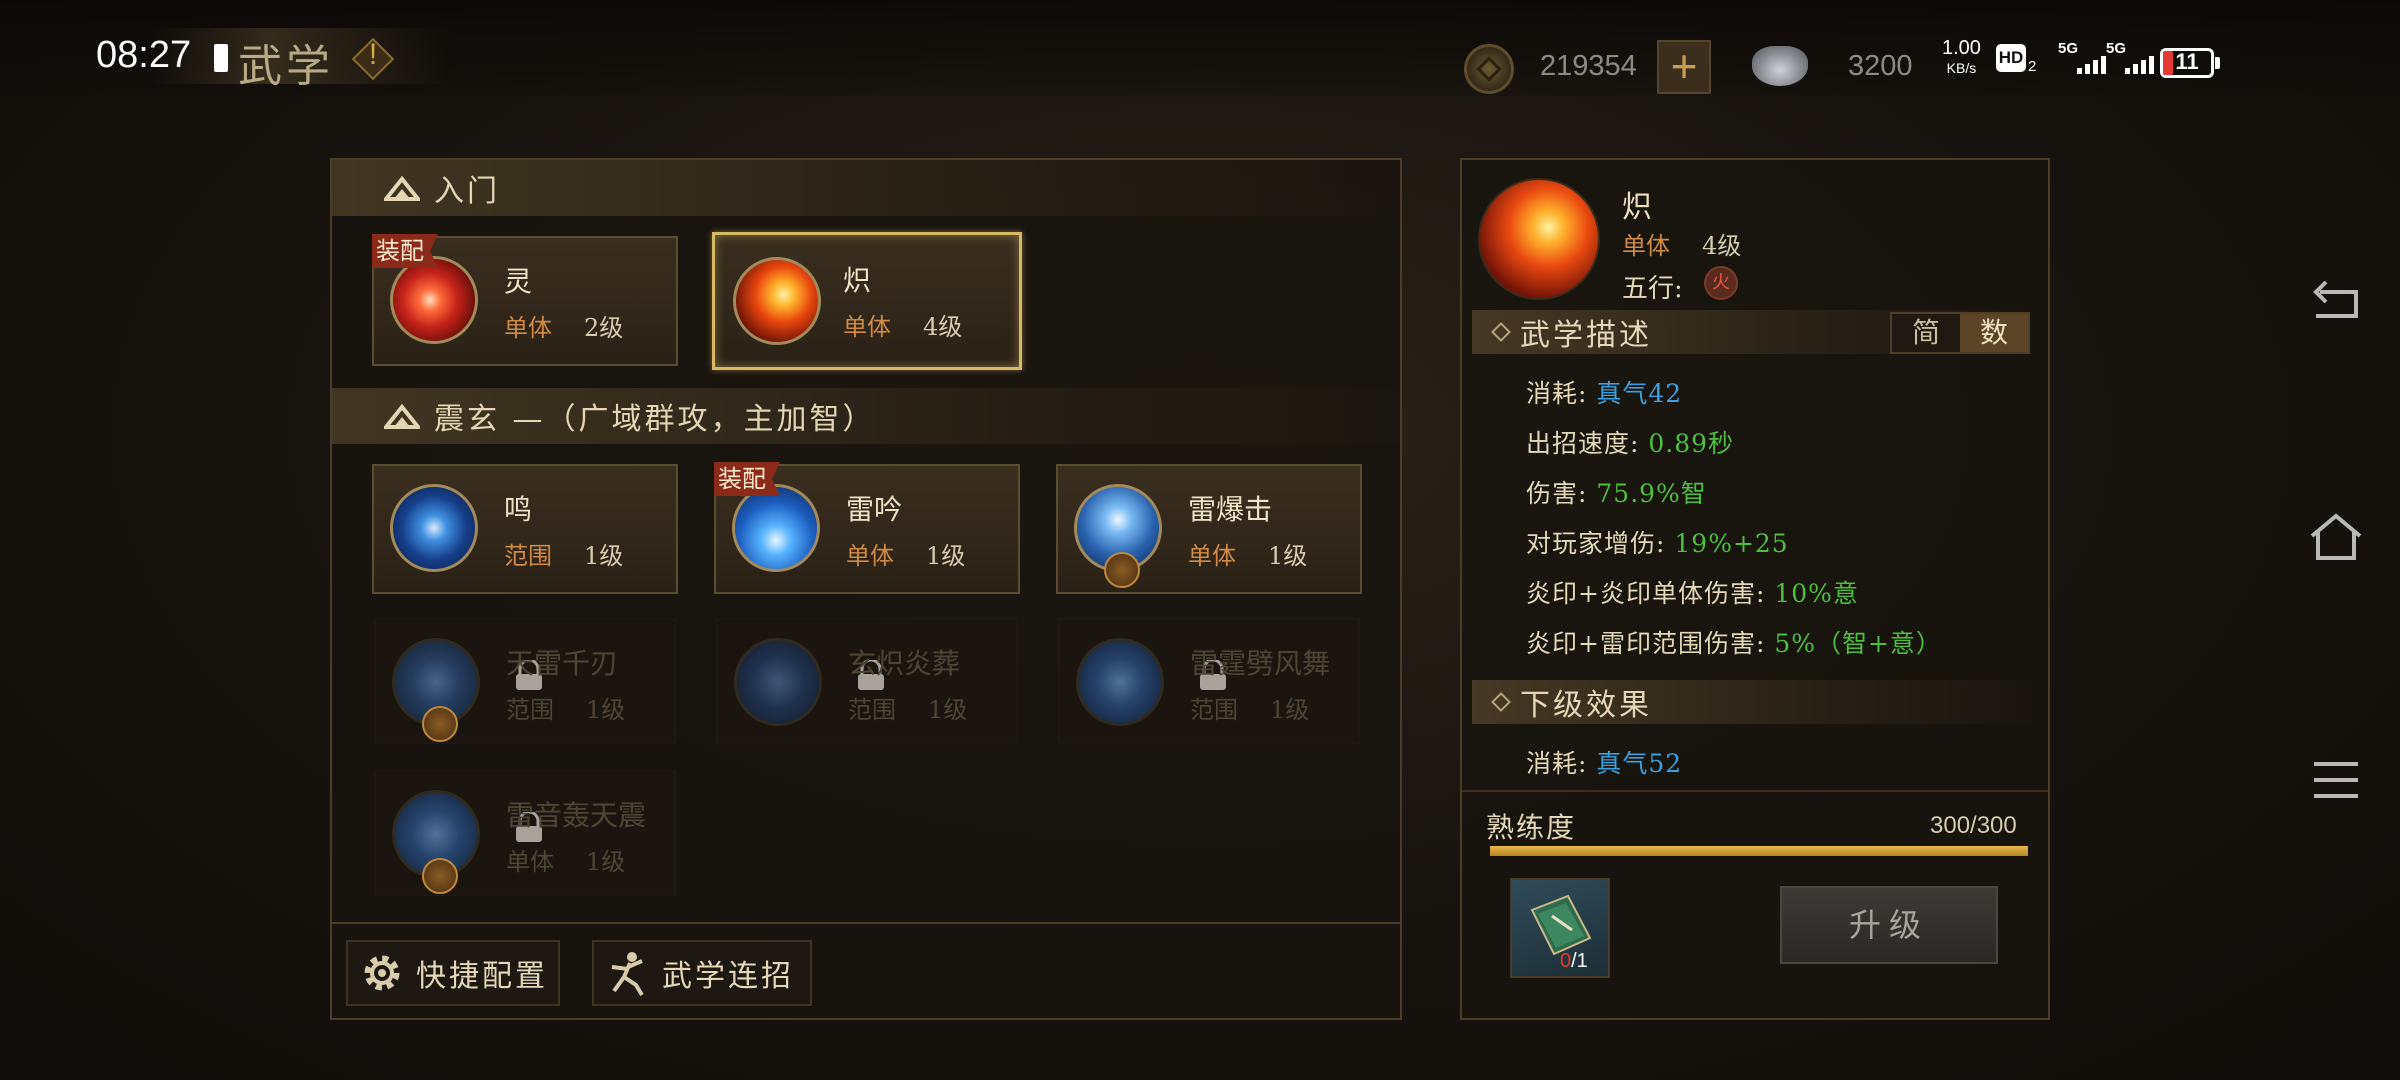  I want to click on skill-name: 鸣, so click(518, 509).